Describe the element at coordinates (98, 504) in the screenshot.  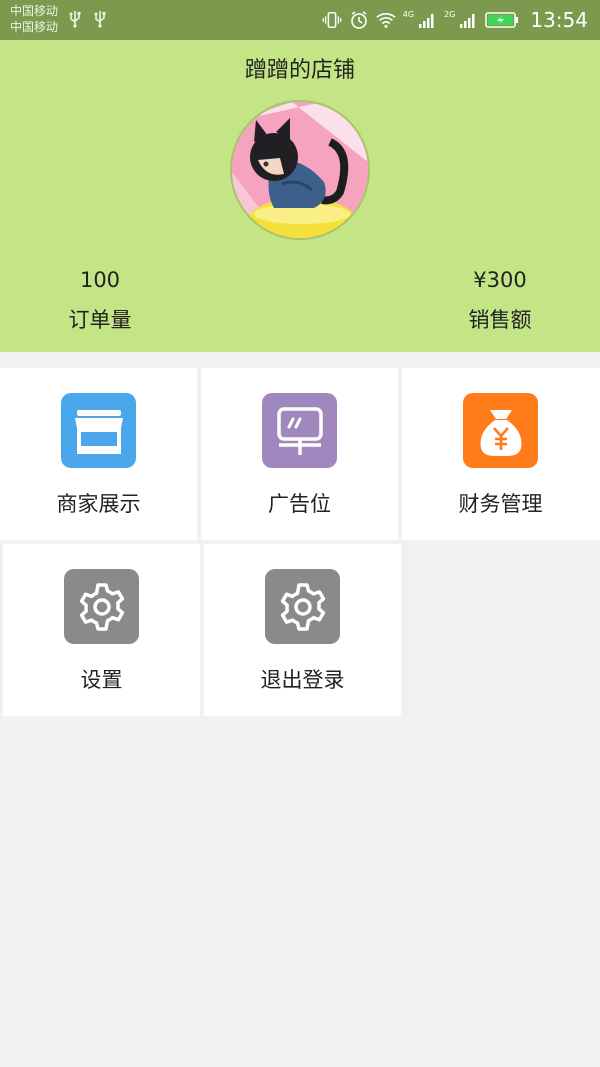
I see `tile-label: 商家展示` at that location.